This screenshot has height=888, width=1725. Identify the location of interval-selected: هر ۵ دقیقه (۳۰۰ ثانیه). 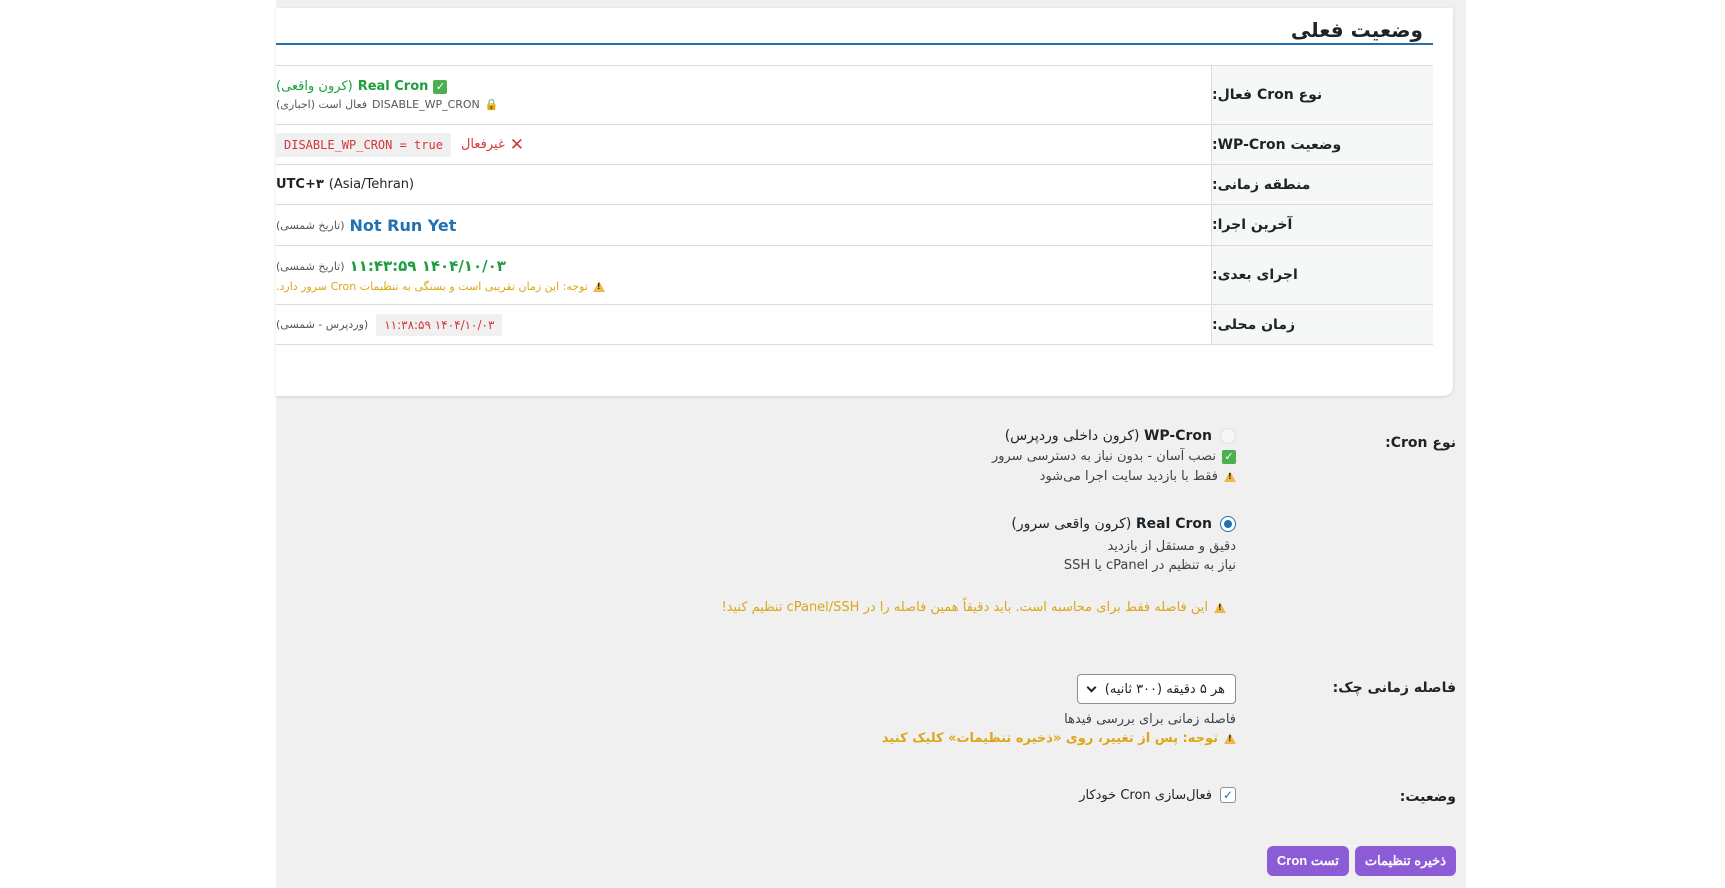
(1164, 689).